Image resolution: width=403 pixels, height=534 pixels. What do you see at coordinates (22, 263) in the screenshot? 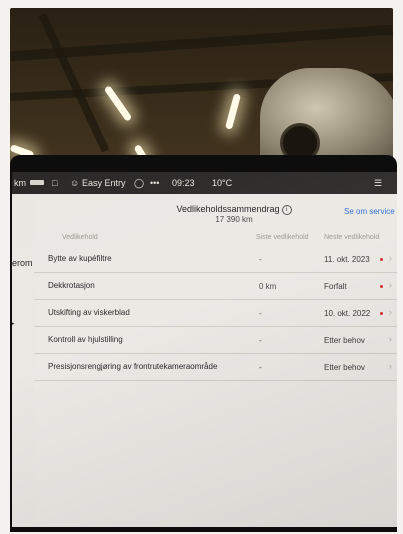
I see `sidebar-label: jerom` at bounding box center [22, 263].